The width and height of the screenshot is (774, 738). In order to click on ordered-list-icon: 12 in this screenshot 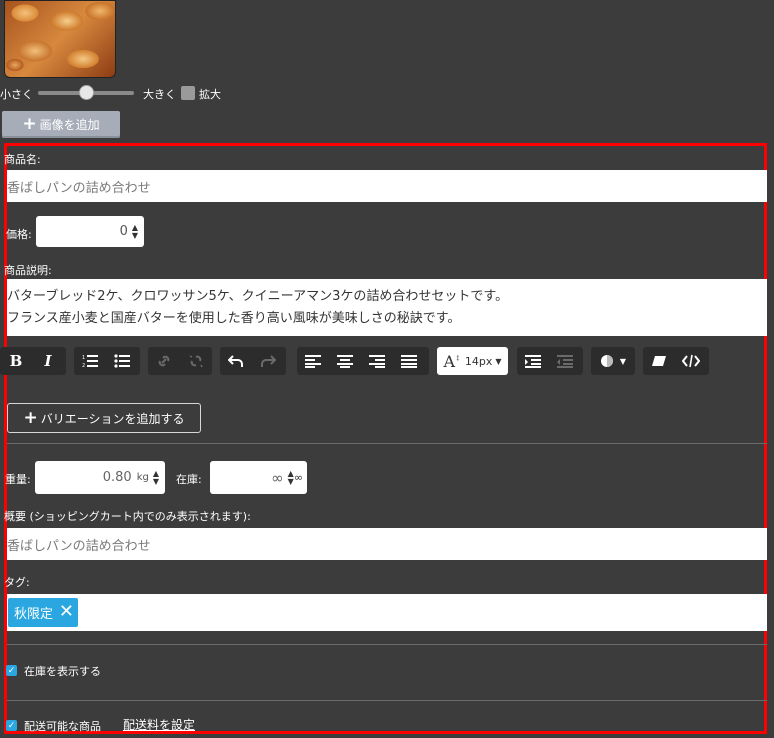, I will do `click(90, 361)`.